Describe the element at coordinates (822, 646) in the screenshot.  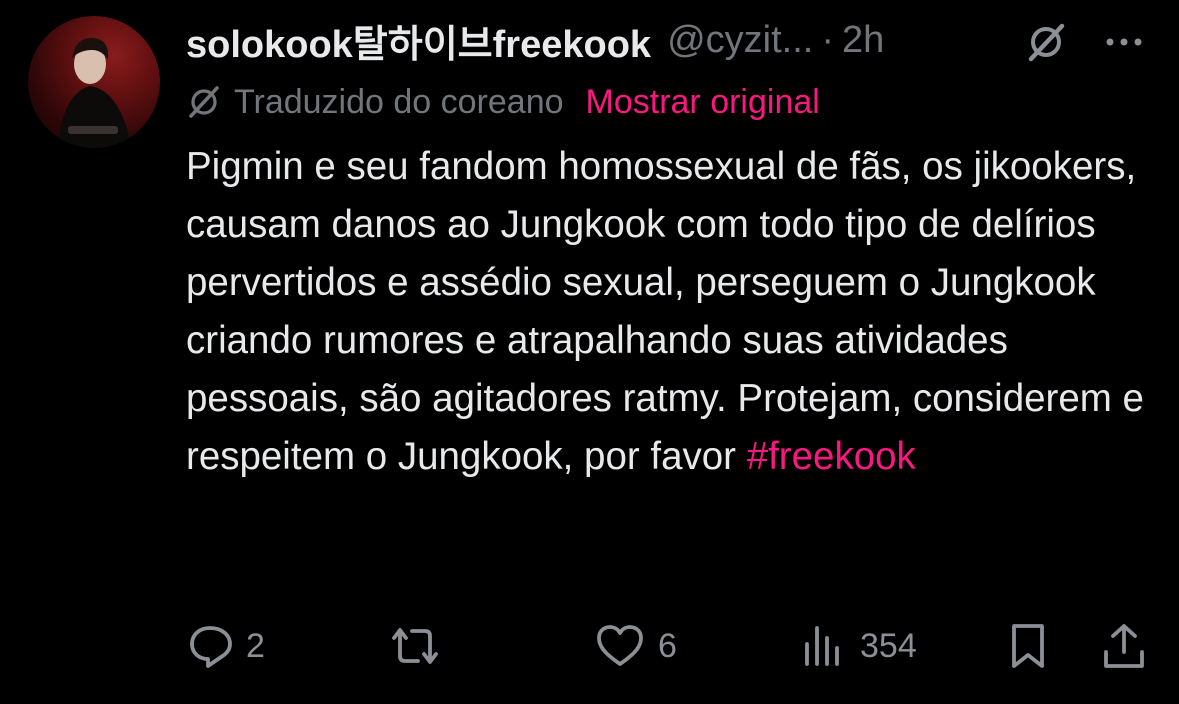
I see `views-icon` at that location.